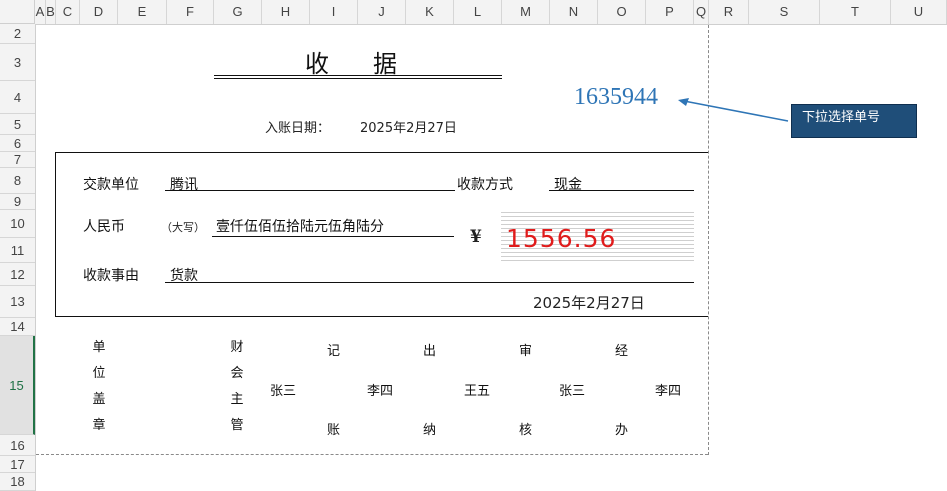 This screenshot has width=947, height=491. I want to click on accounting-label-bottom: 账, so click(334, 430).